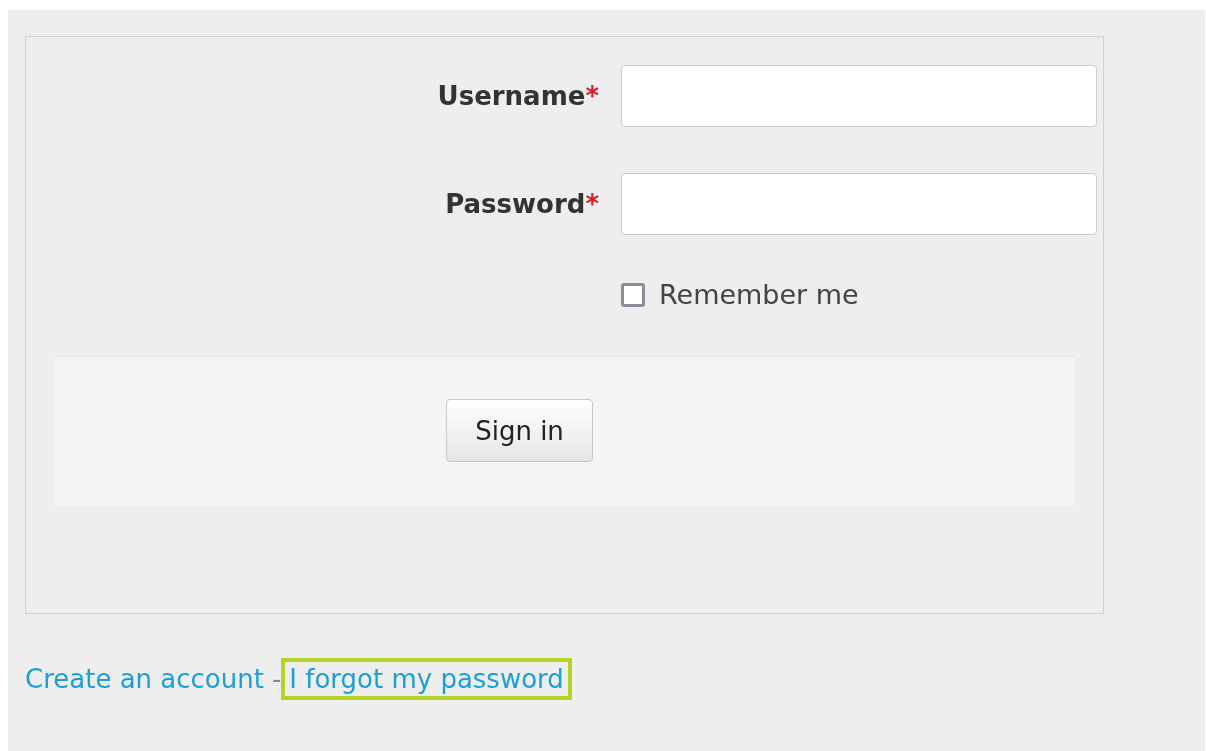  I want to click on link: Create an account, so click(144, 679).